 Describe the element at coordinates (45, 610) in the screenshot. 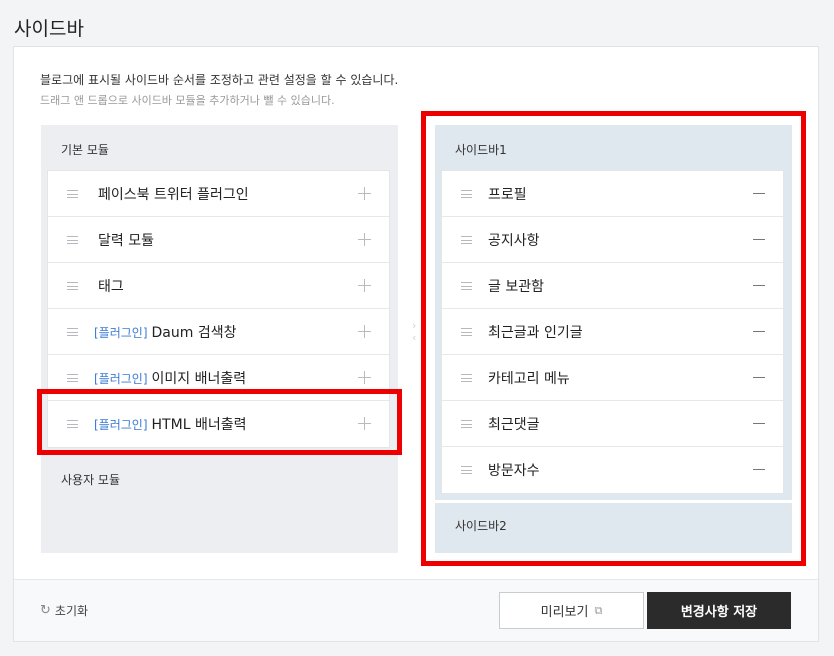

I see `refresh-icon: ↻` at that location.